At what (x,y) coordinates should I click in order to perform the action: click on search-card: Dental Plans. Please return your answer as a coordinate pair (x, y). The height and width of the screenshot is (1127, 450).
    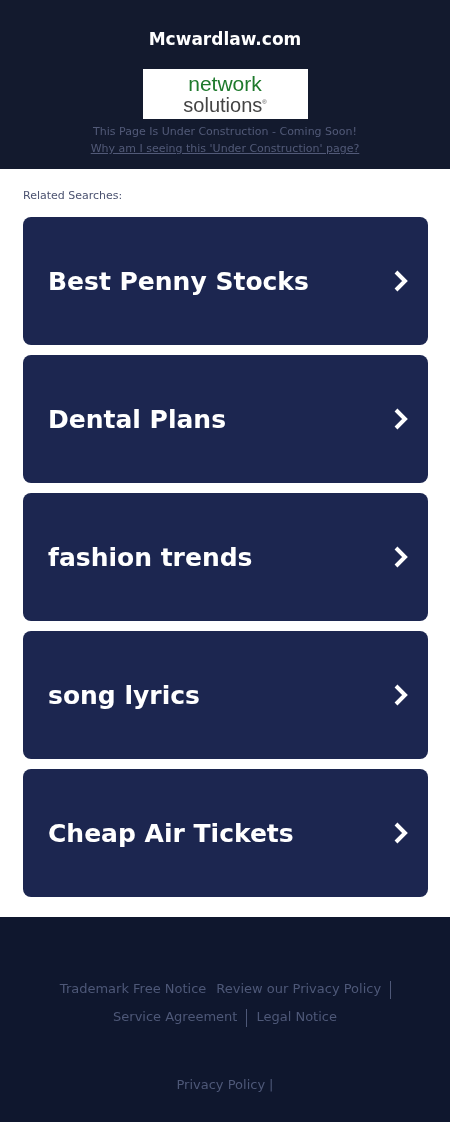
    Looking at the image, I should click on (225, 419).